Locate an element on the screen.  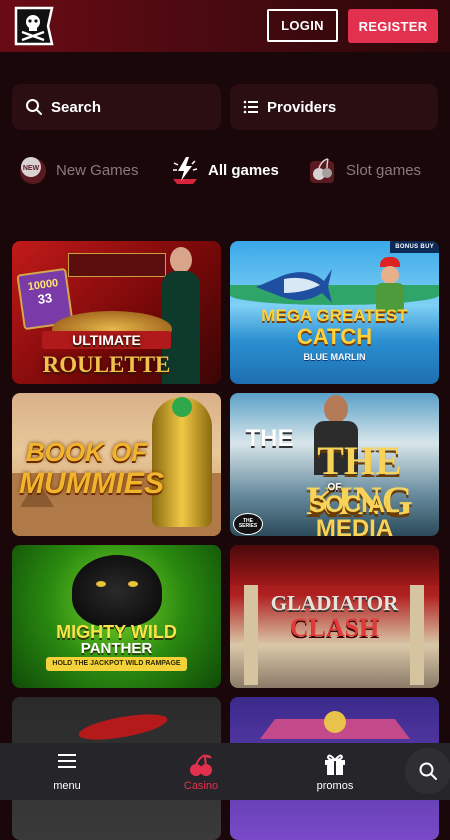
hamburger-menu-icon is located at coordinates (67, 761).